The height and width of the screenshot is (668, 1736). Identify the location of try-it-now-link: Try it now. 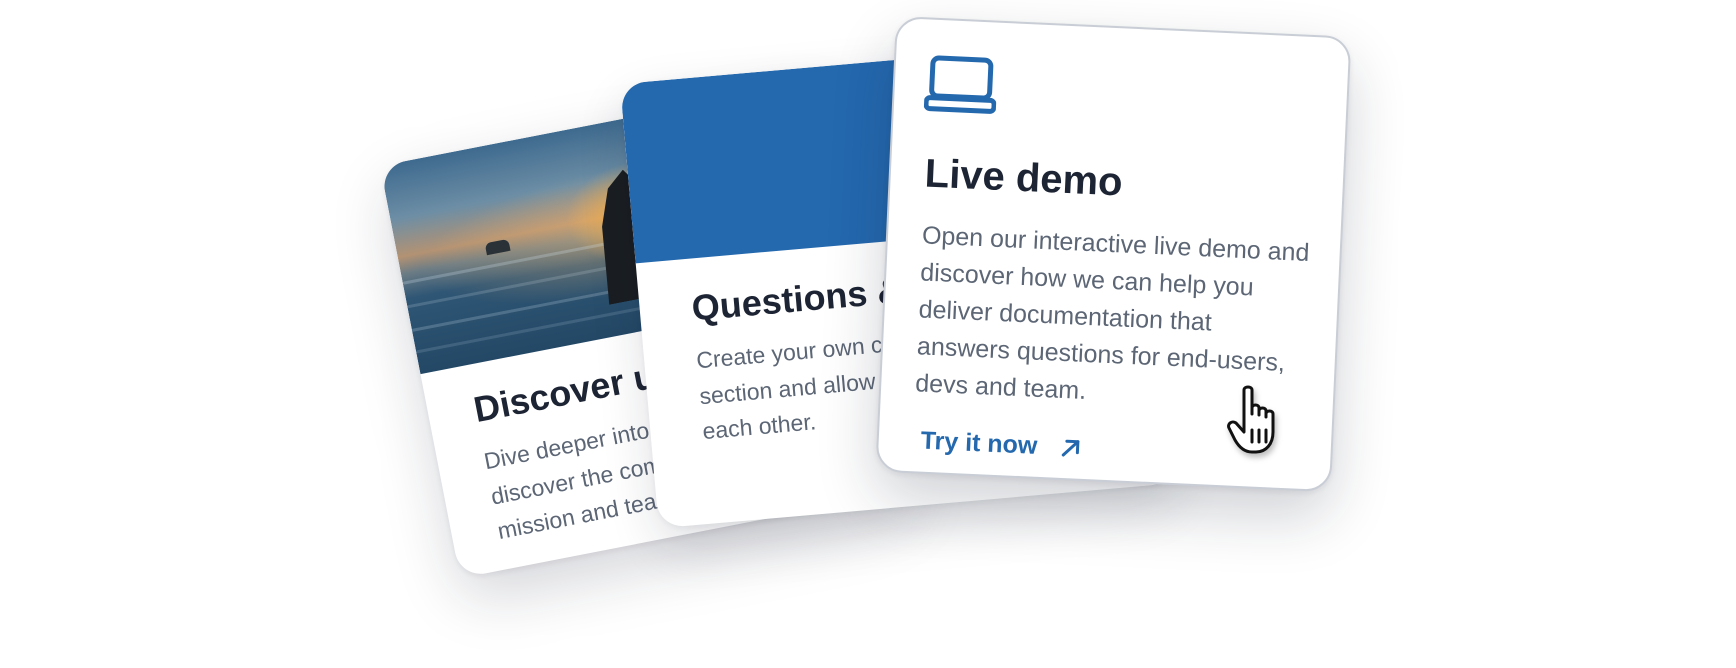
(1001, 445).